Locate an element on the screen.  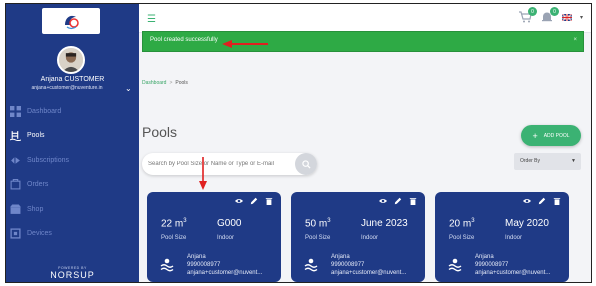
pool-name: June 2023 is located at coordinates (384, 223).